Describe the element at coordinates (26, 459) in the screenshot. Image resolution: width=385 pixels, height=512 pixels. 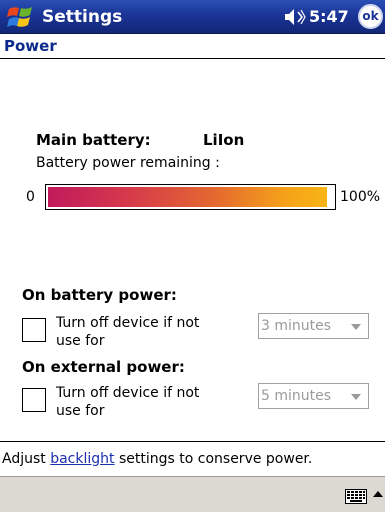
I see `footer-prefix: Adjust` at that location.